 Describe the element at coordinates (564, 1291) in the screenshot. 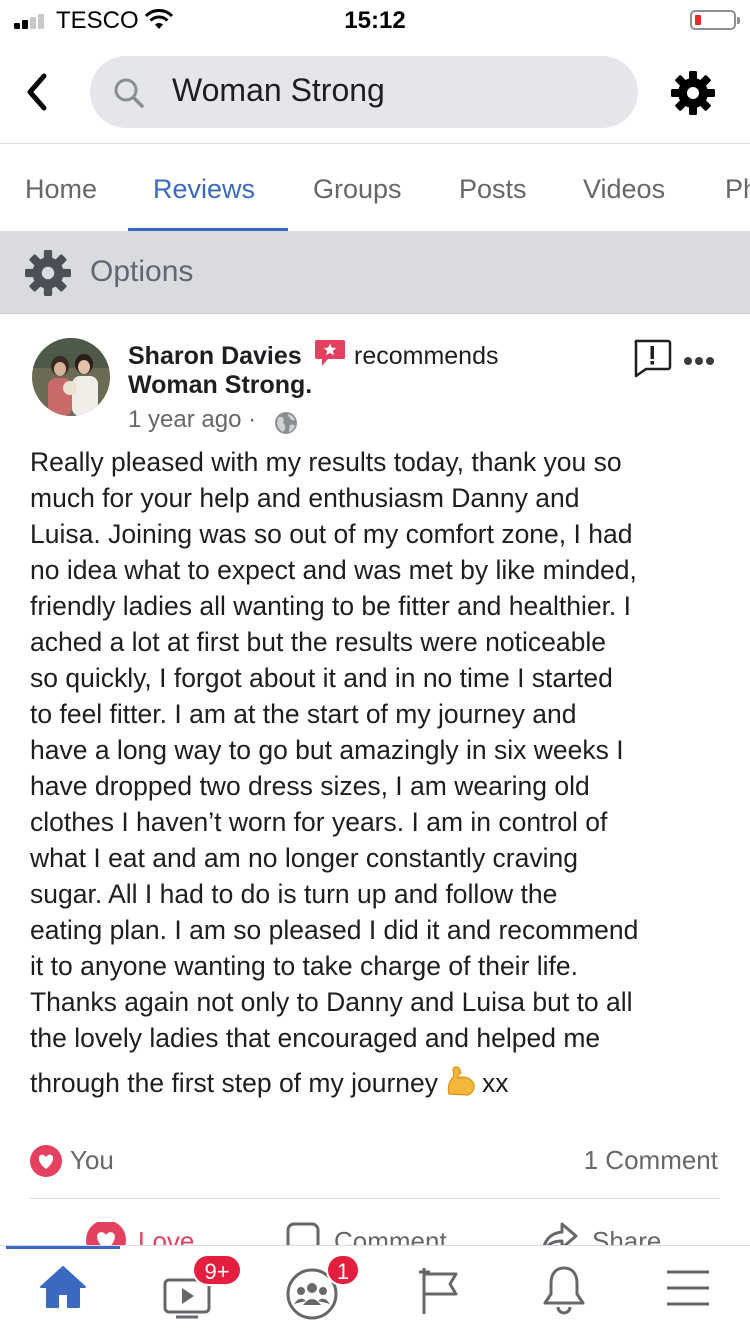

I see `notifications-bell-icon` at that location.